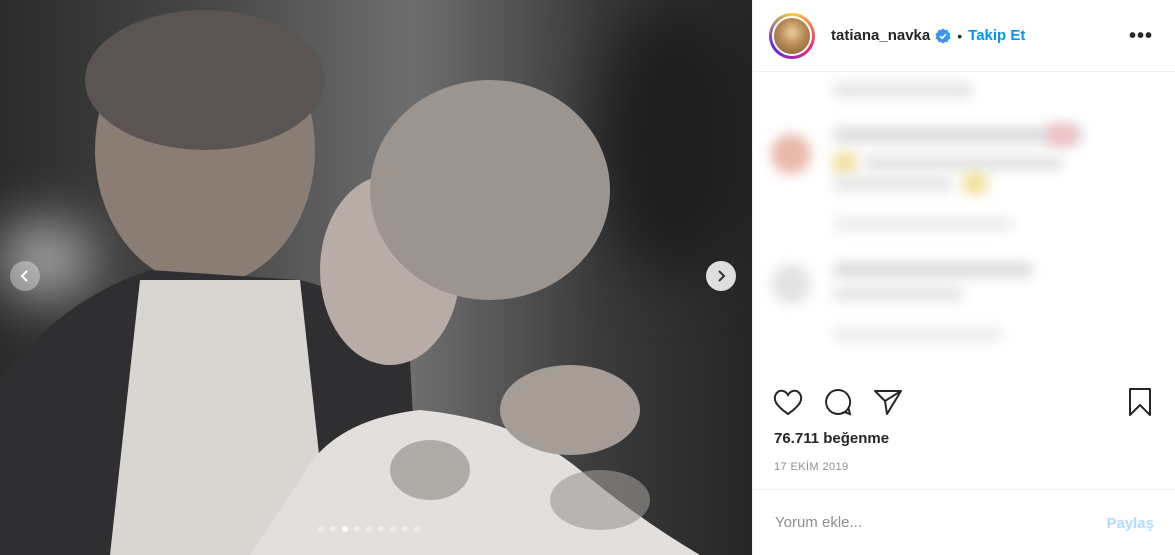 This screenshot has width=1175, height=555. I want to click on comment-button, so click(838, 402).